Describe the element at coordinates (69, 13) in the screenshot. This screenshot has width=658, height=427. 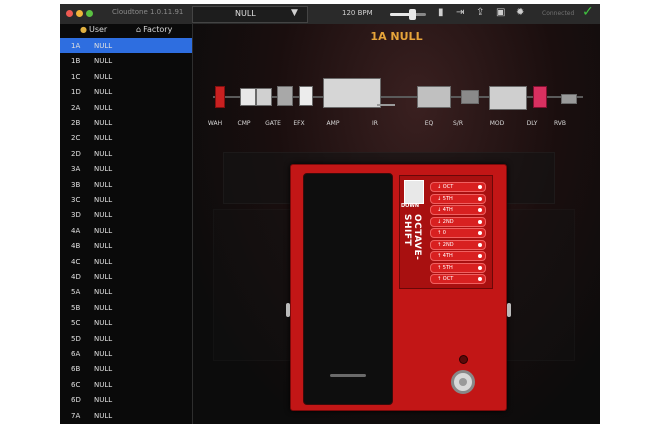
I see `close-window-button` at that location.